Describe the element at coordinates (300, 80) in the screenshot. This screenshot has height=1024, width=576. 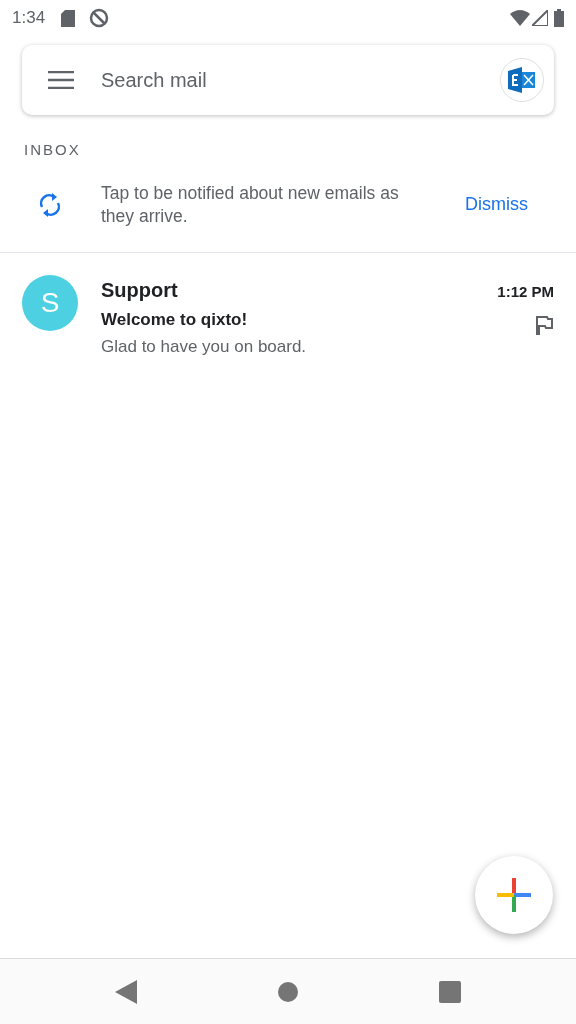
I see `search-field: Search mail` at that location.